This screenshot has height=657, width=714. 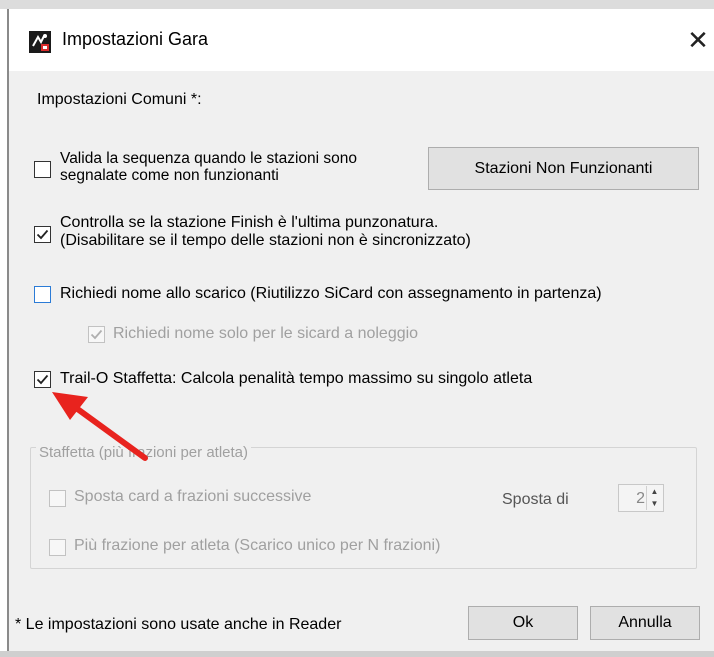 I want to click on trail-o-staffetta-checkbox, so click(x=42, y=379).